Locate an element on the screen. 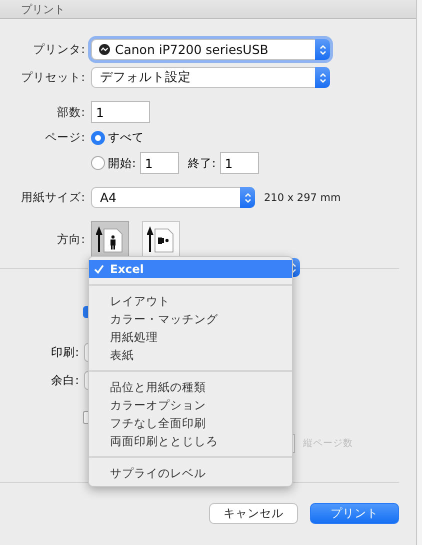  menu-item: フチなし全面印刷 is located at coordinates (190, 423).